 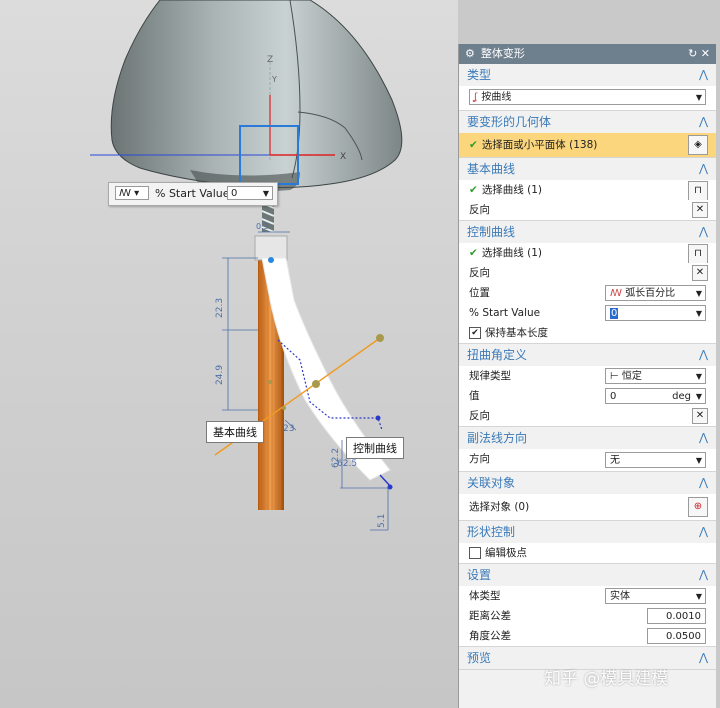 What do you see at coordinates (502, 53) in the screenshot?
I see `dialog-title: 整体变形` at bounding box center [502, 53].